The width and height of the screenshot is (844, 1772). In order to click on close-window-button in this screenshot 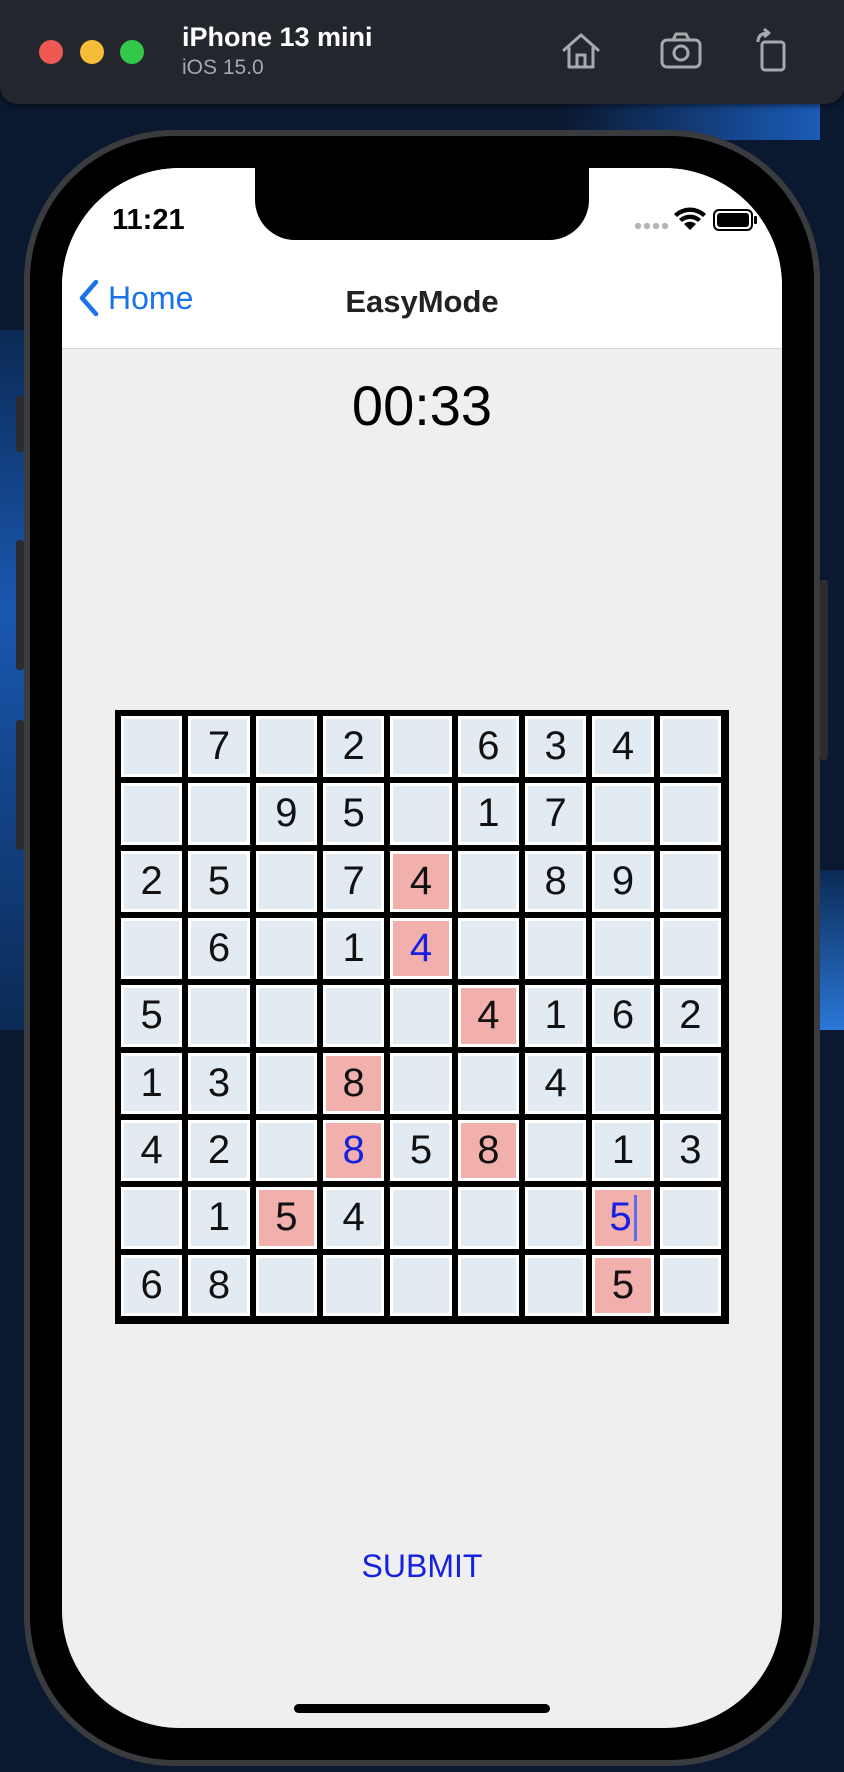, I will do `click(51, 52)`.